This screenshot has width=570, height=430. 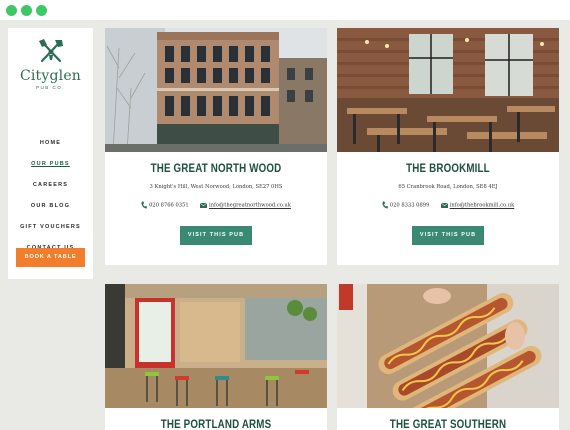 I want to click on pub-email-link: info@thebrookmill.co.uk, so click(x=482, y=206).